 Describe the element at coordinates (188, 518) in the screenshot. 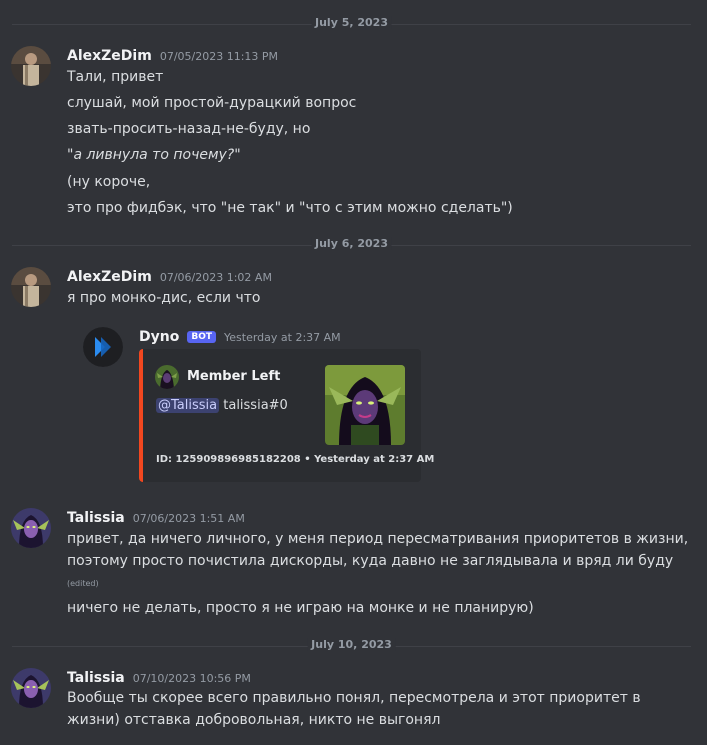

I see `message-timestamp: 07/06/2023 1:51 AM` at that location.